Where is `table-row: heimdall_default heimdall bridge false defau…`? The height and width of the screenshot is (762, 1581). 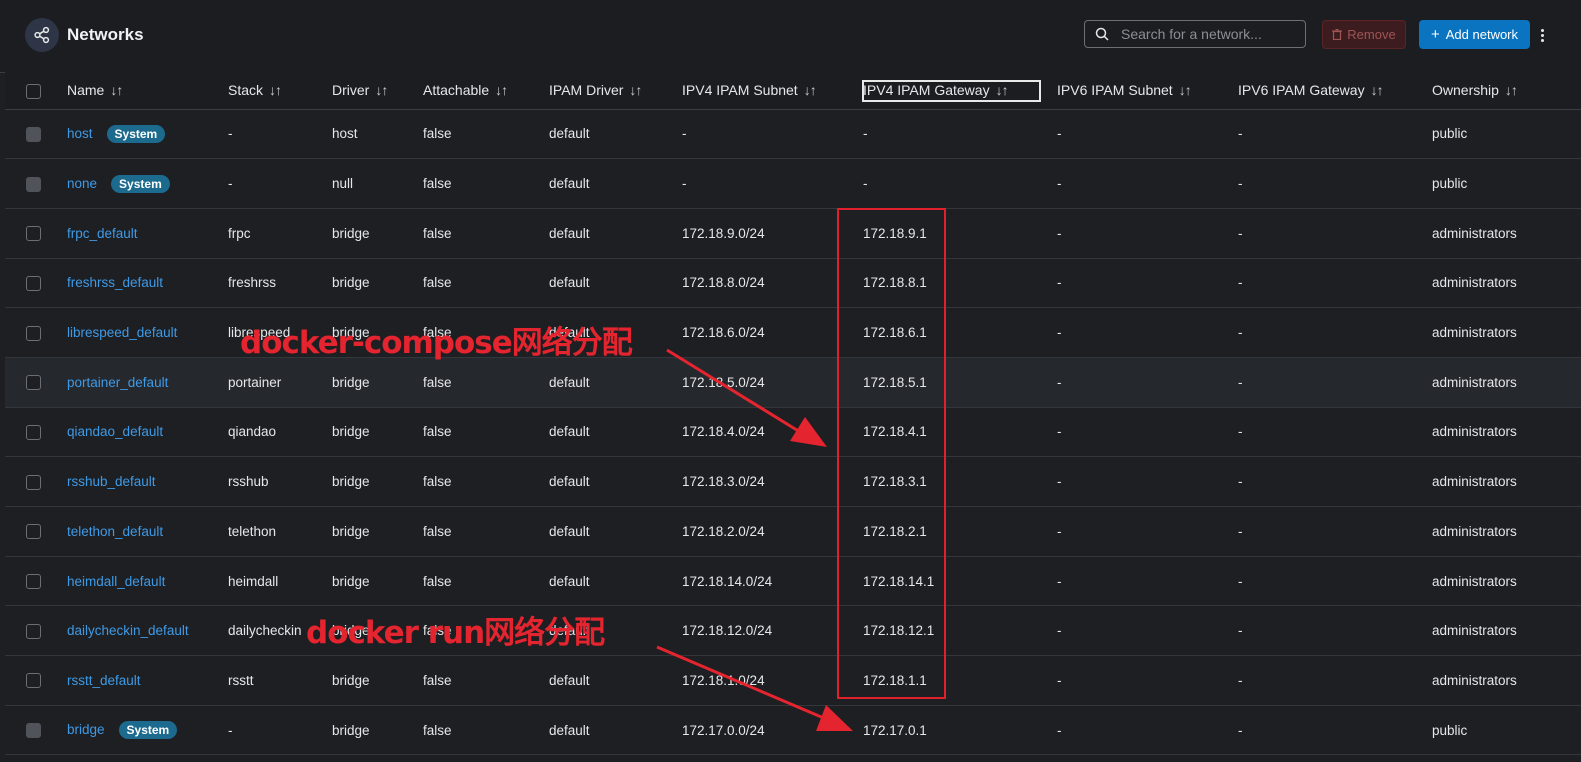
table-row: heimdall_default heimdall bridge false defau… is located at coordinates (793, 581).